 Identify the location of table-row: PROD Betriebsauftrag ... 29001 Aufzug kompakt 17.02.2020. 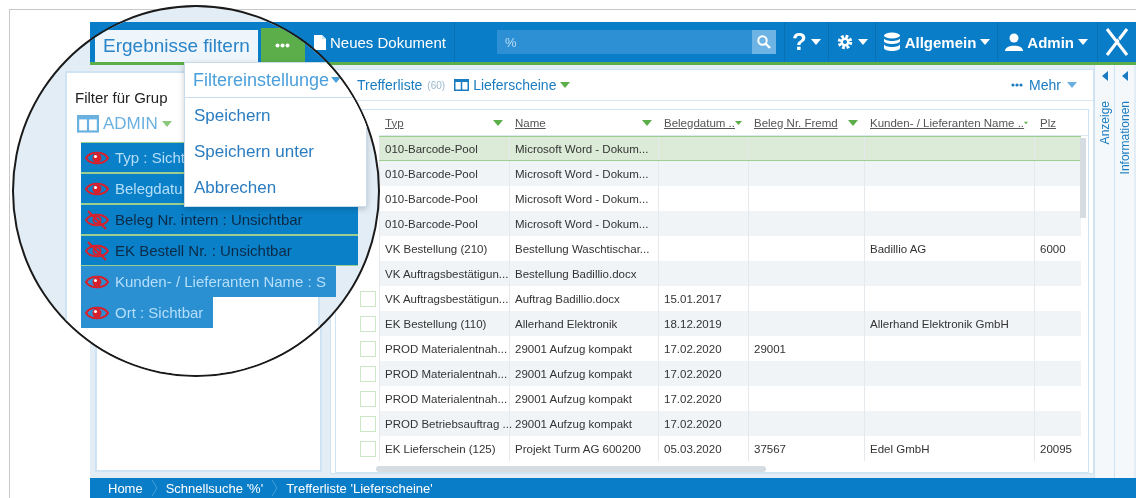
(730, 423).